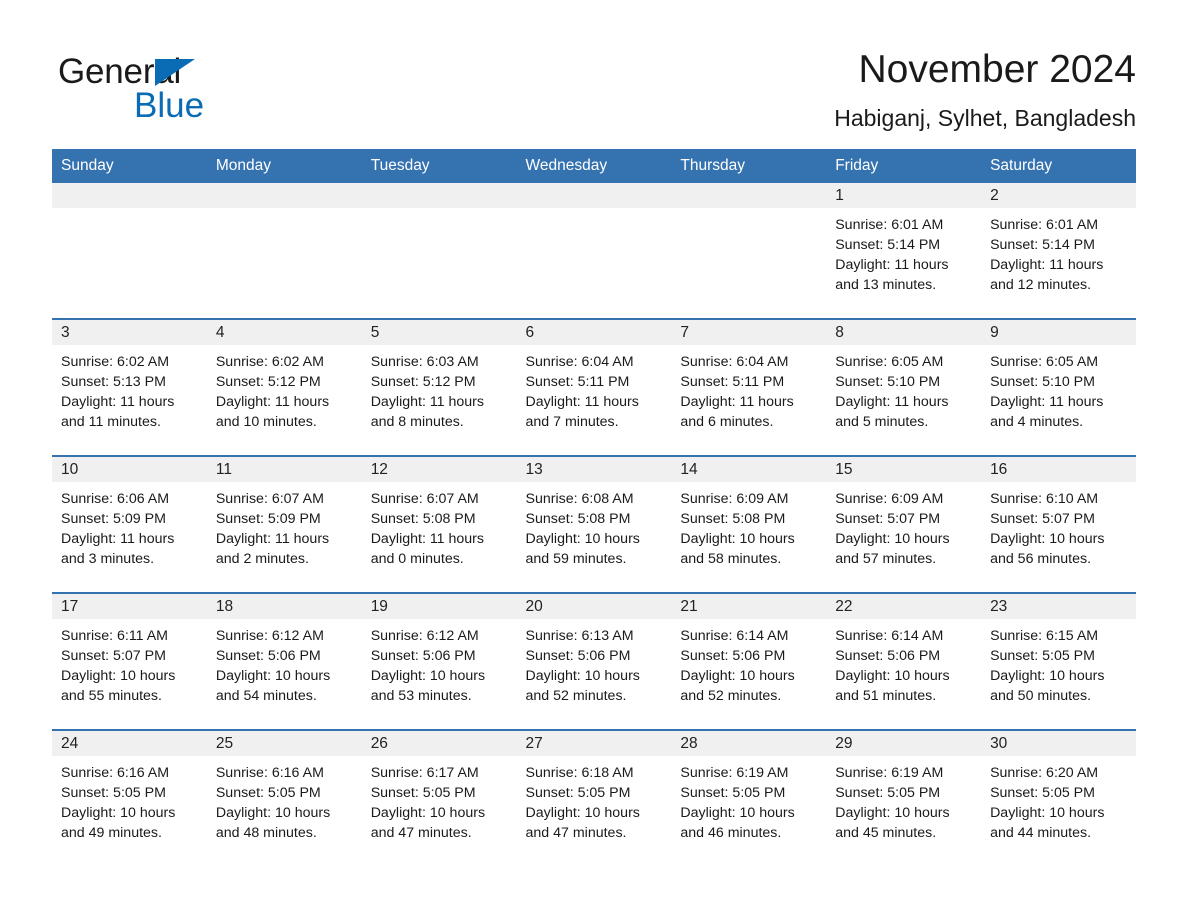  What do you see at coordinates (997, 69) in the screenshot?
I see `page-title: November 2024` at bounding box center [997, 69].